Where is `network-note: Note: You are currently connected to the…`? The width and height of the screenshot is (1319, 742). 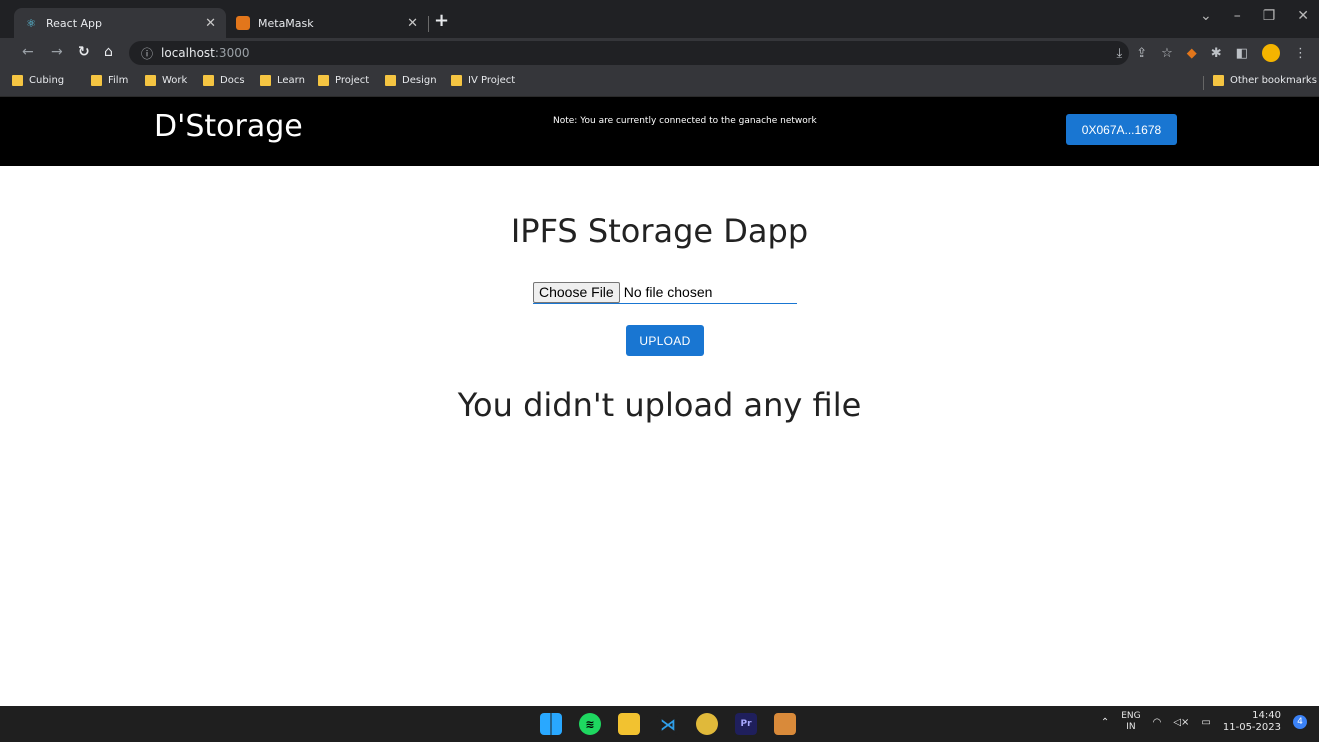
network-note: Note: You are currently connected to the… is located at coordinates (685, 121).